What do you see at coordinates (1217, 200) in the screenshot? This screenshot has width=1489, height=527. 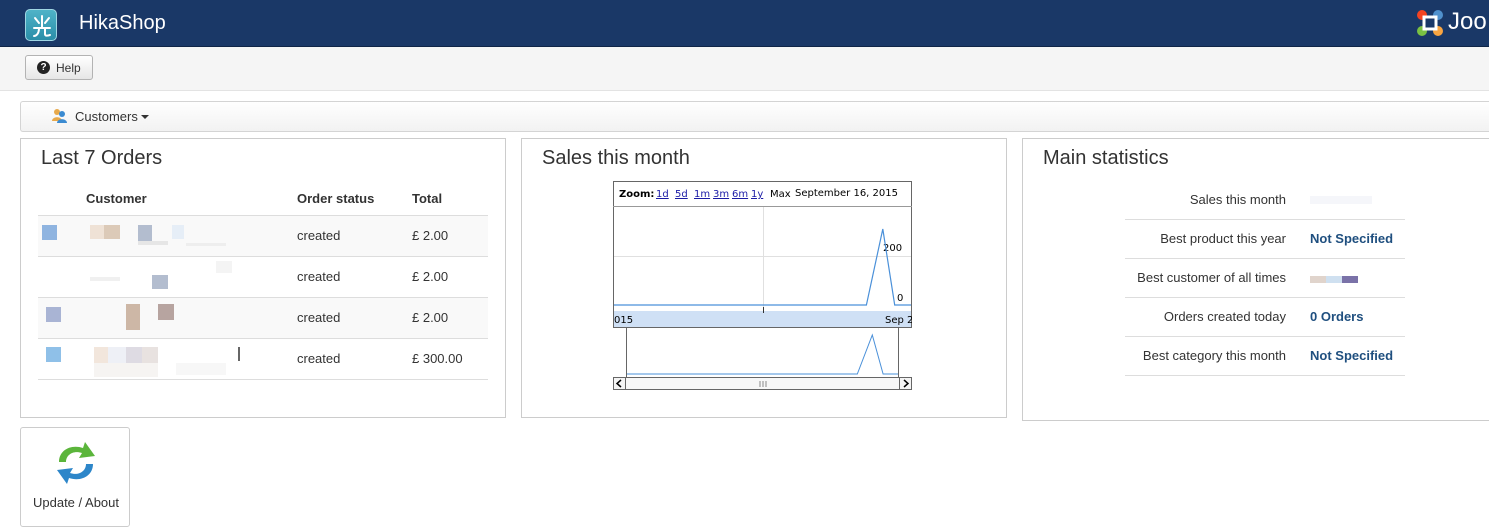 I see `stat-label: Sales this month` at bounding box center [1217, 200].